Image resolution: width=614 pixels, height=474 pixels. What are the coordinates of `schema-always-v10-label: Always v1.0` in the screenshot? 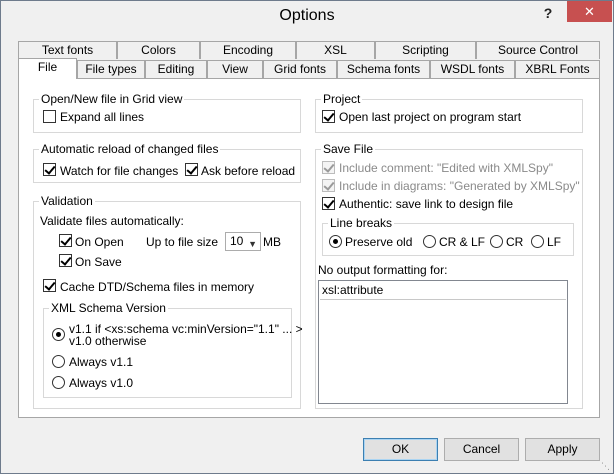 It's located at (101, 383).